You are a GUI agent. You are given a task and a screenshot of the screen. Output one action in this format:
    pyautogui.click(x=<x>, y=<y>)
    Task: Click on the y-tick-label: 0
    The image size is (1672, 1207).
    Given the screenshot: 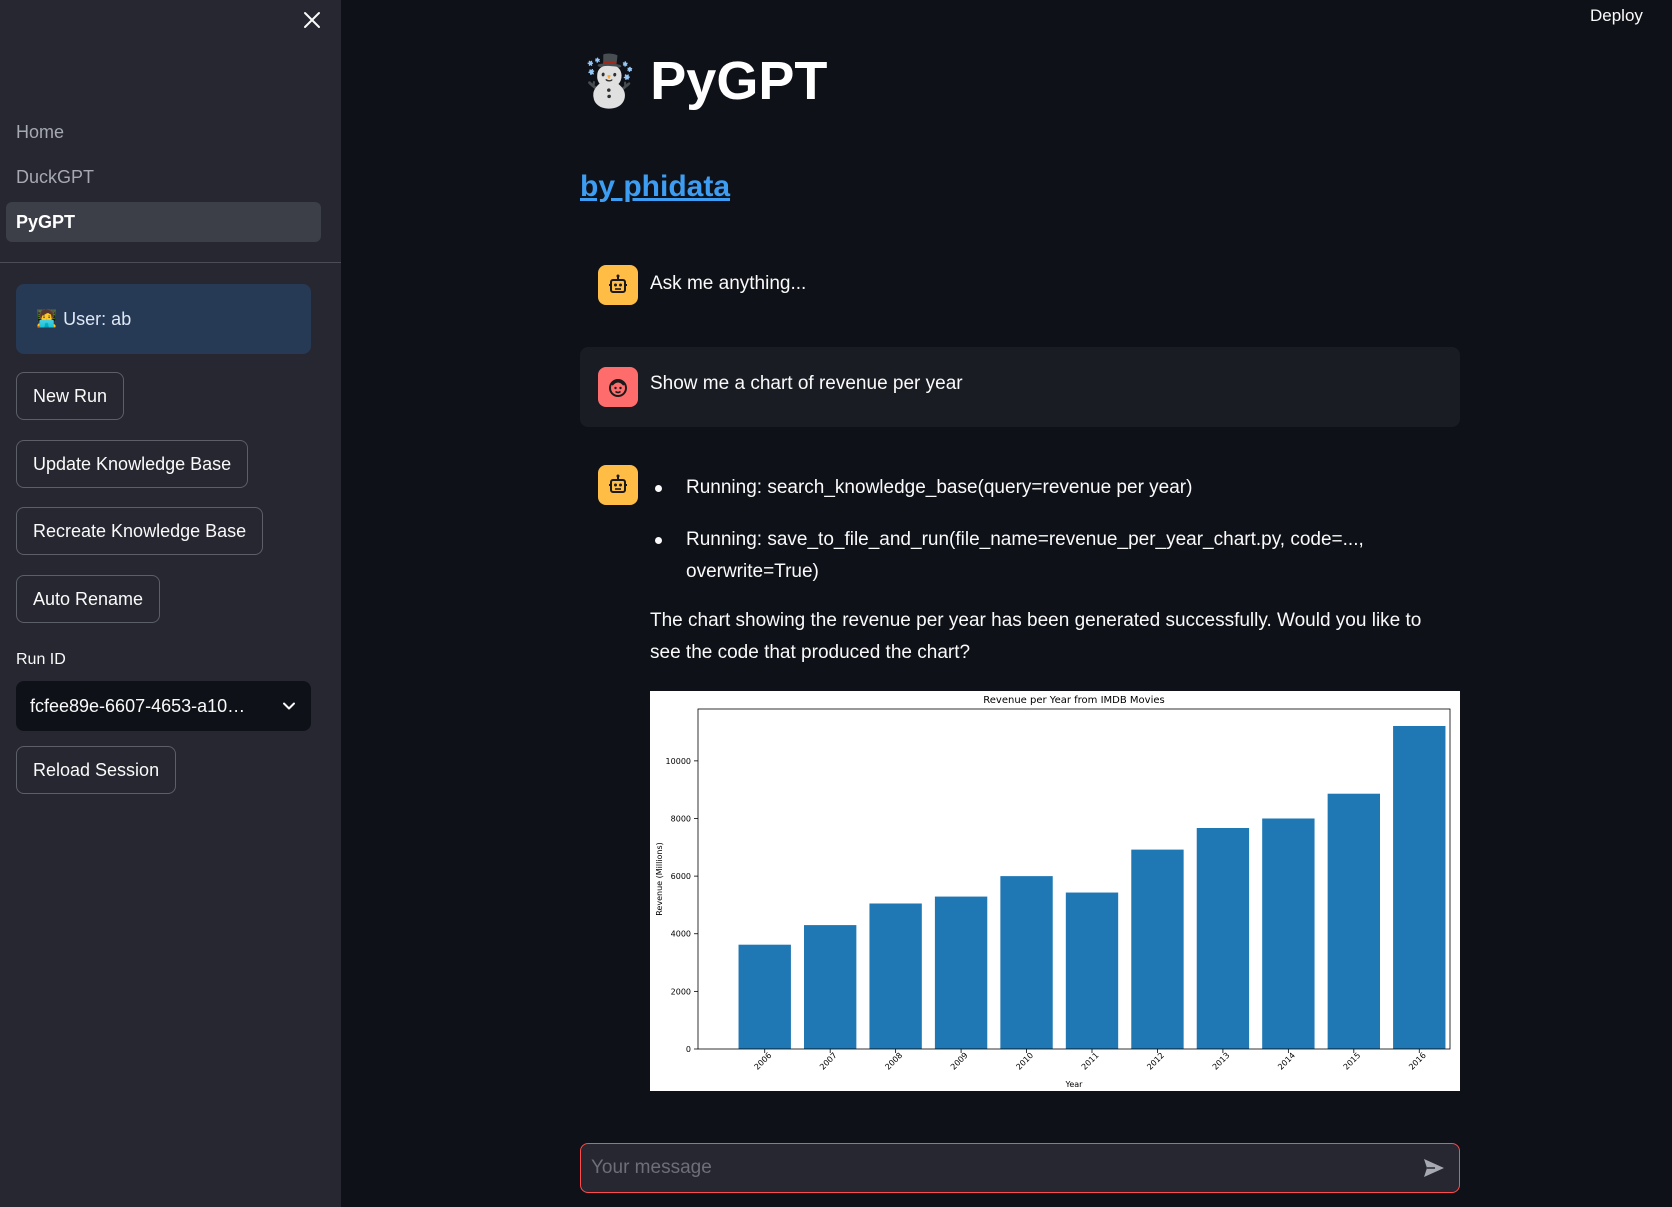 What is the action you would take?
    pyautogui.click(x=688, y=1049)
    